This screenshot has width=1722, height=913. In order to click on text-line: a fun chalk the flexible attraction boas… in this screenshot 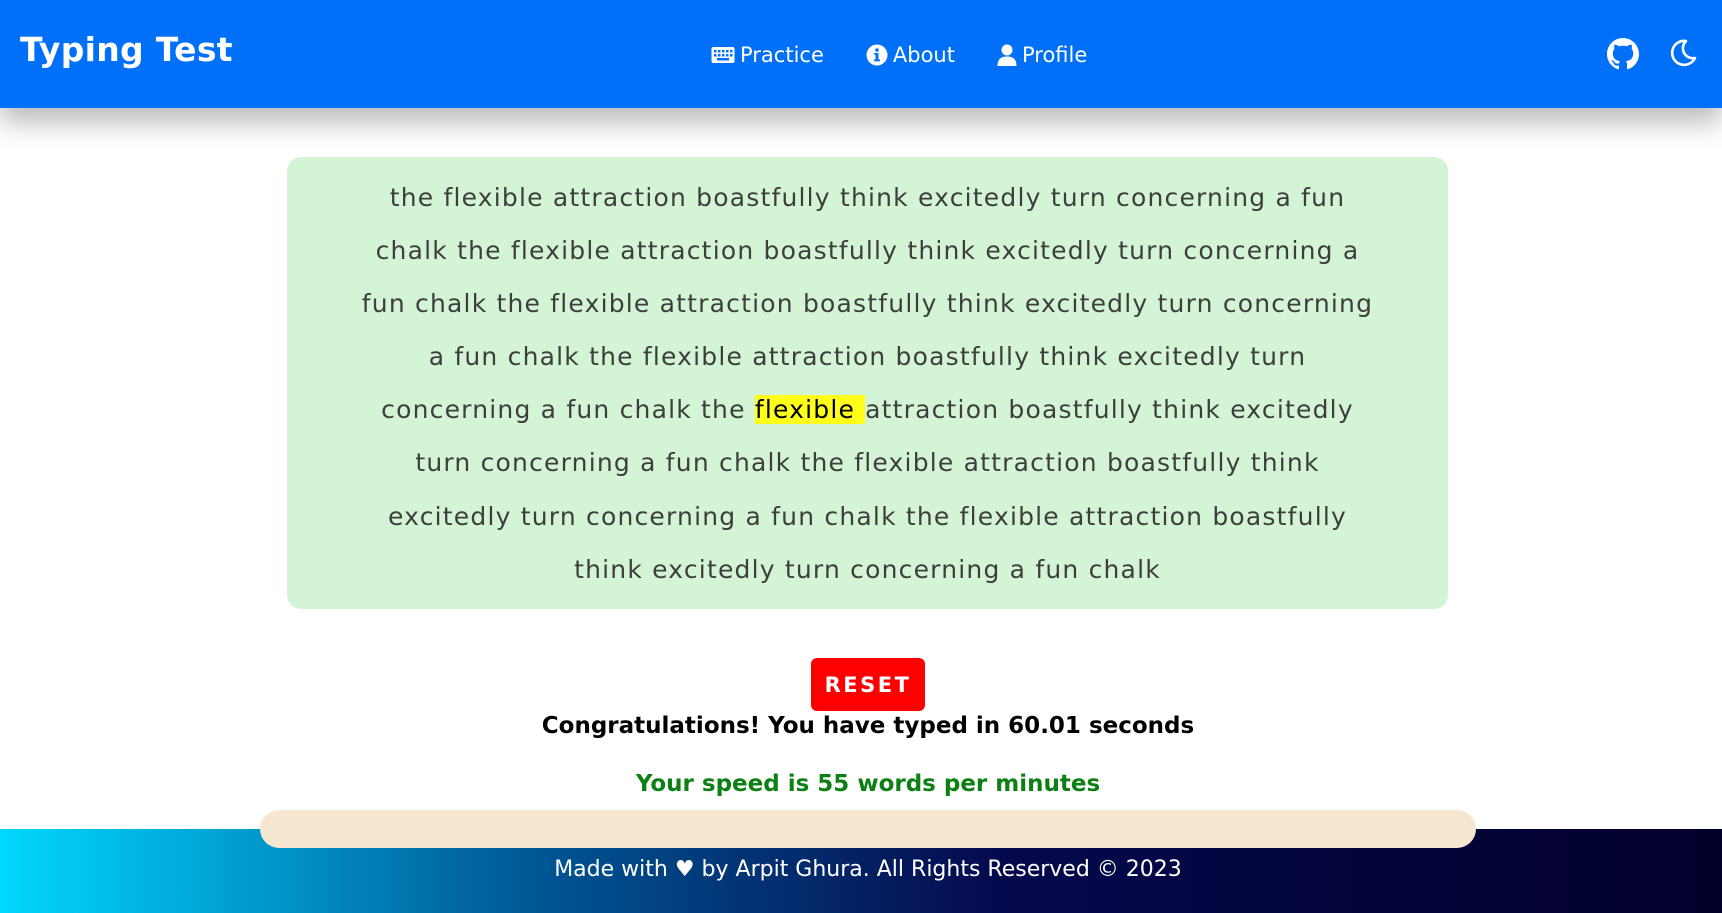, I will do `click(867, 356)`.